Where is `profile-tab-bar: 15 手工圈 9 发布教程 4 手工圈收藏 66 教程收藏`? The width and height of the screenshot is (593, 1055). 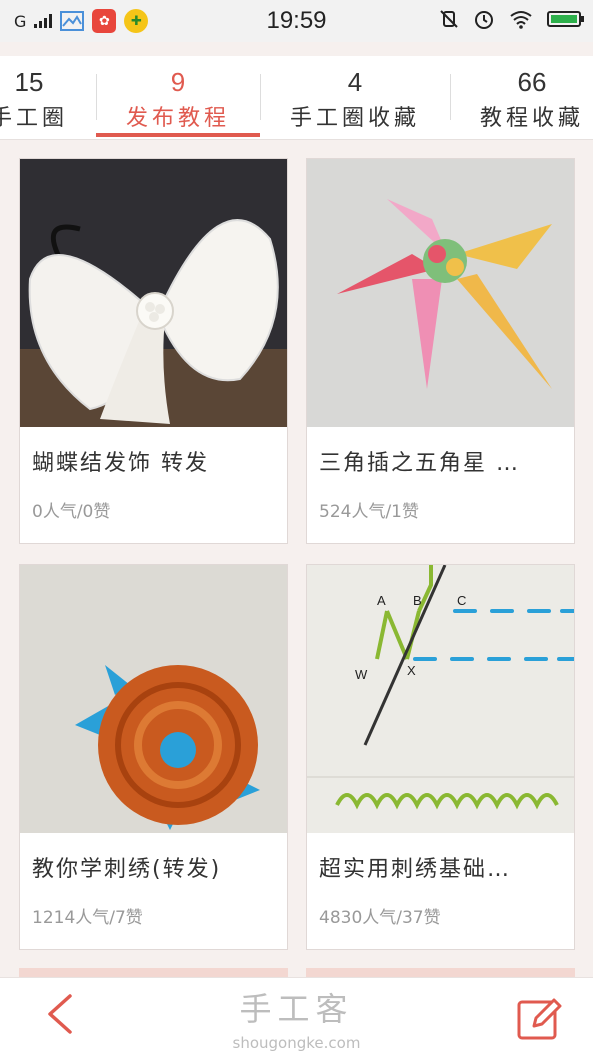 profile-tab-bar: 15 手工圈 9 发布教程 4 手工圈收藏 66 教程收藏 is located at coordinates (296, 98).